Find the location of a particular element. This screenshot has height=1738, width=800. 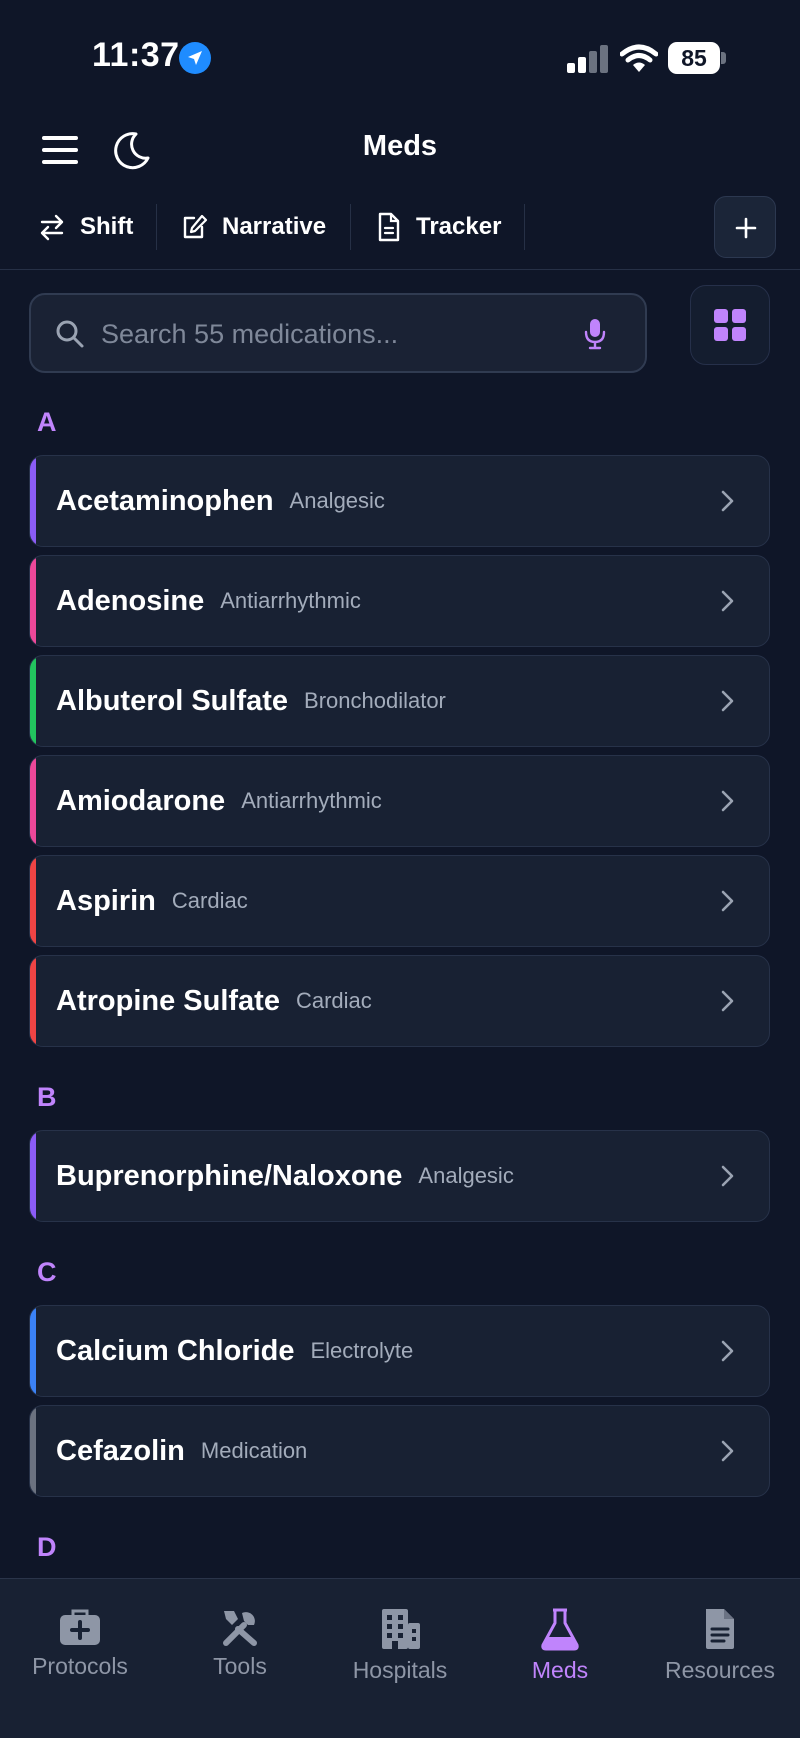

edit-note-icon is located at coordinates (195, 226).